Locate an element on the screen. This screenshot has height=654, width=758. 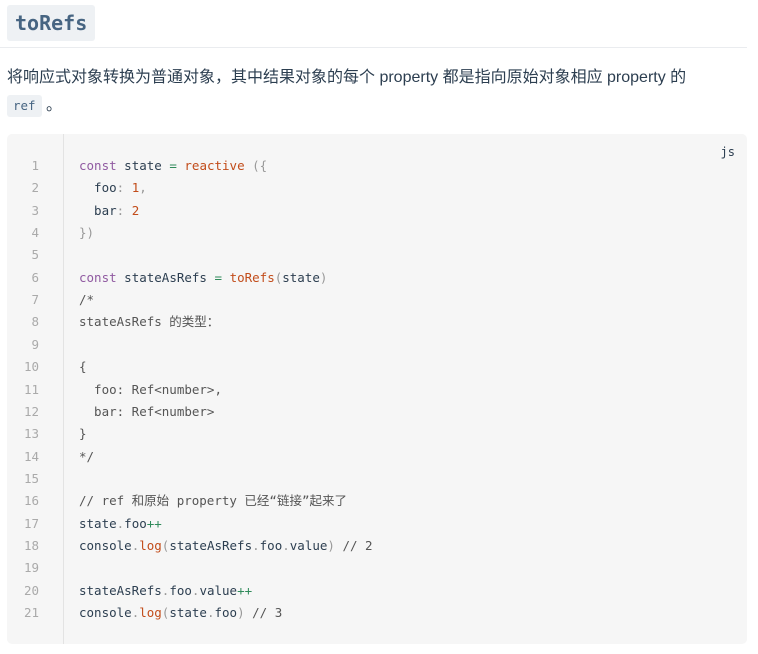
page-title: toRefs is located at coordinates (51, 23).